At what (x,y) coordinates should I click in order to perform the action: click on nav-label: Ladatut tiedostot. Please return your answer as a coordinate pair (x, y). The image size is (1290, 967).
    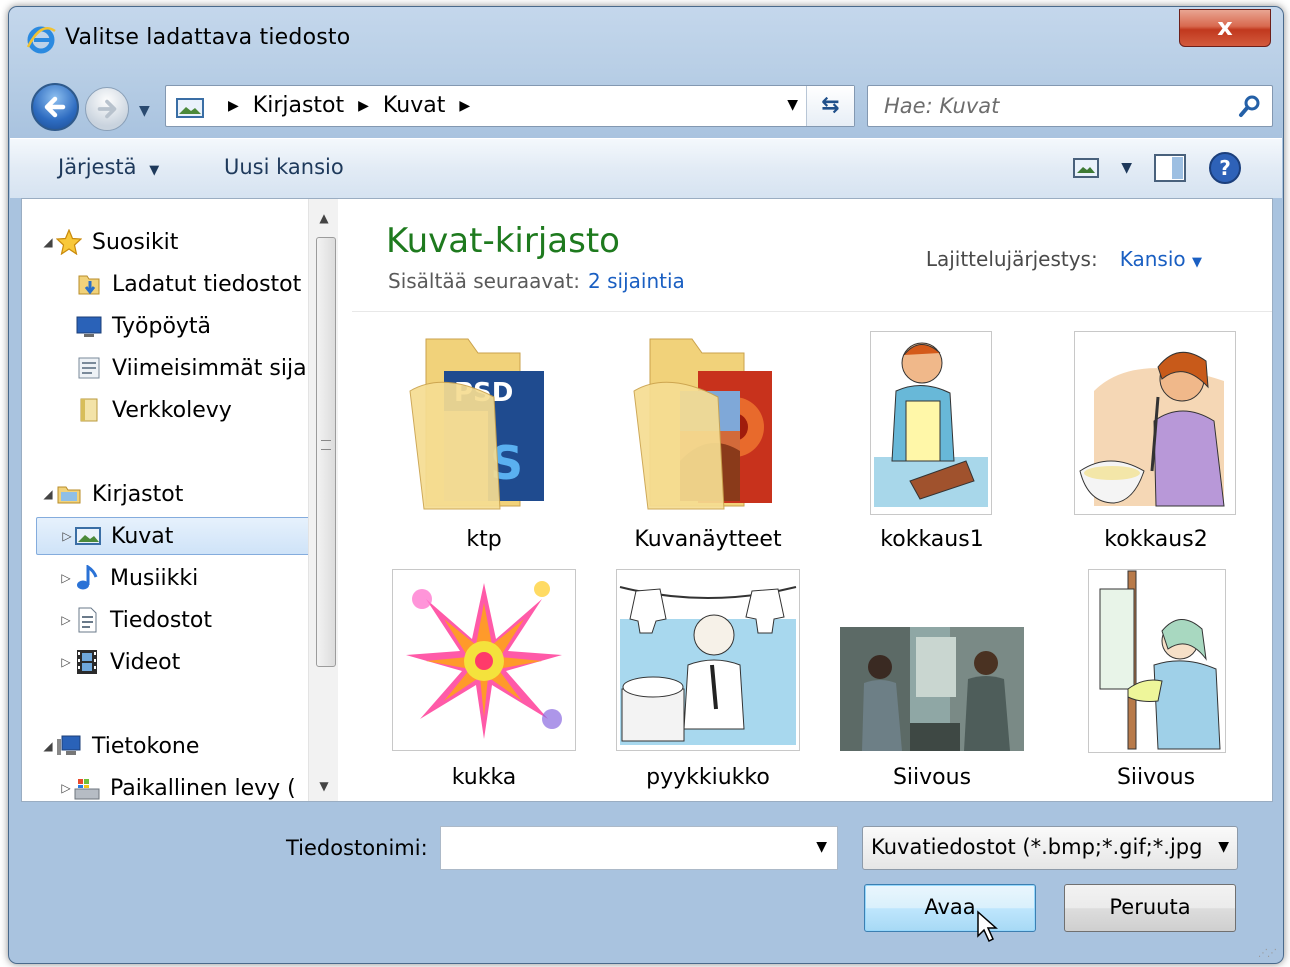
    Looking at the image, I should click on (207, 284).